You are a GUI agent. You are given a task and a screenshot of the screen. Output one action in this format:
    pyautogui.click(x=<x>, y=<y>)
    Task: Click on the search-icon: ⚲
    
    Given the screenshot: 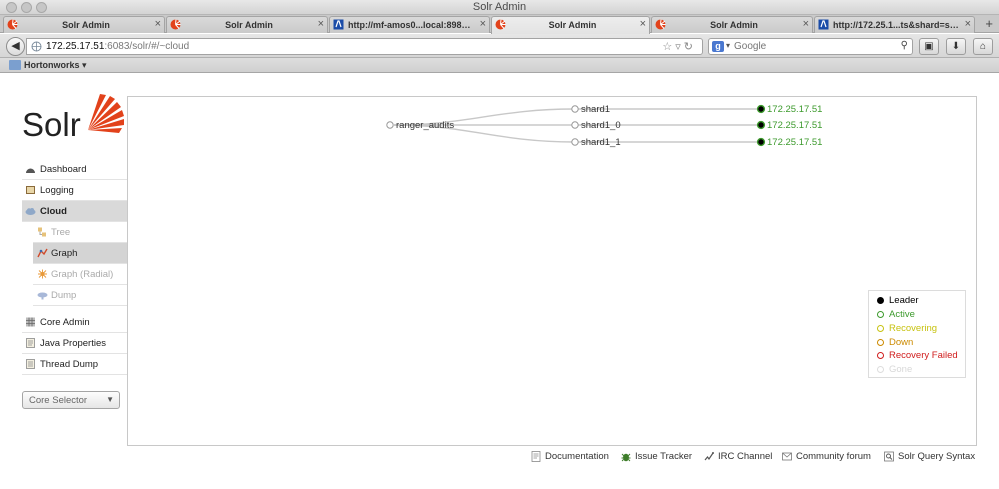 What is the action you would take?
    pyautogui.click(x=904, y=45)
    